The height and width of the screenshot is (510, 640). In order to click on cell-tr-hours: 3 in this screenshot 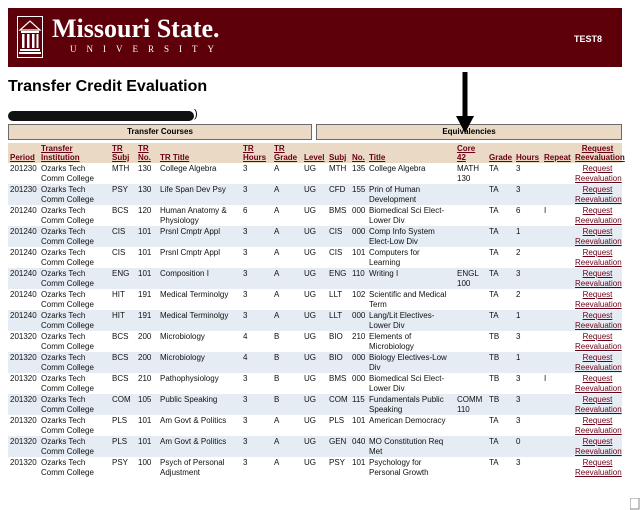, I will do `click(245, 252)`.